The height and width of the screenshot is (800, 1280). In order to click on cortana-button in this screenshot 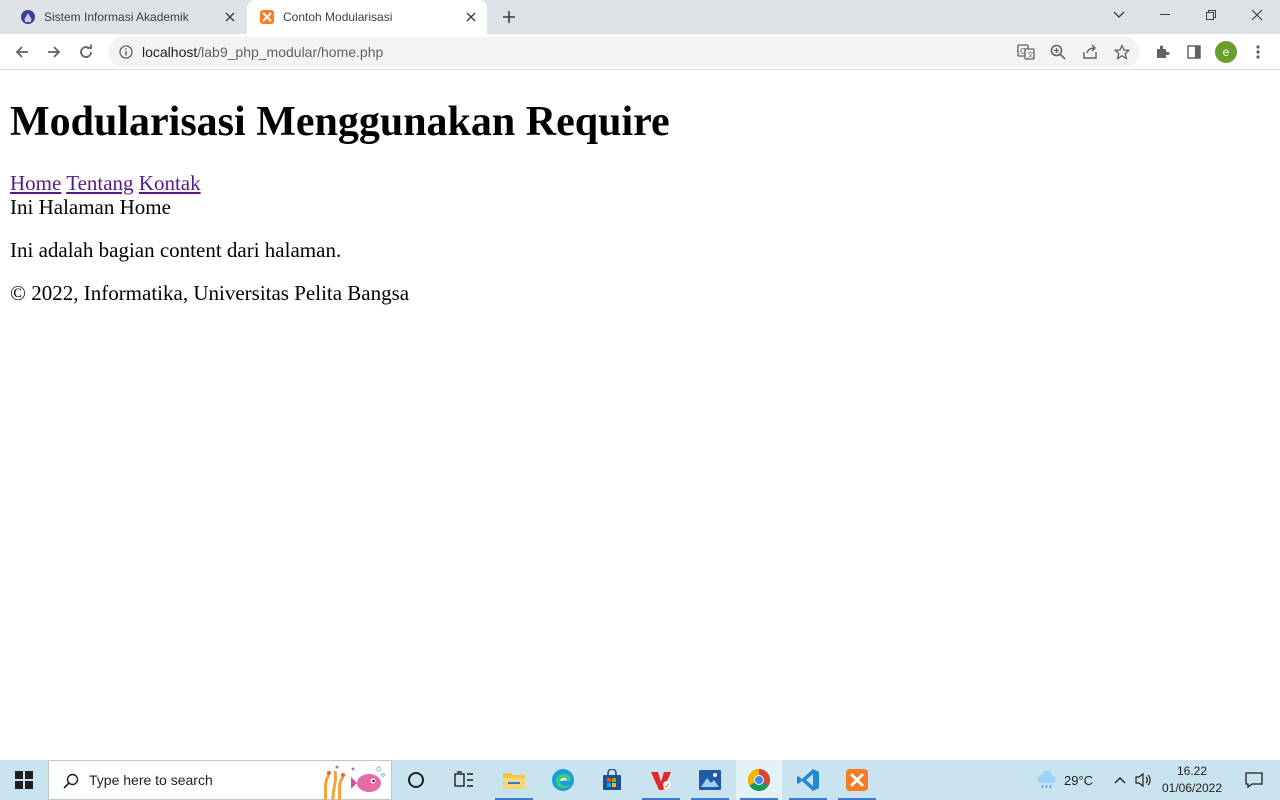, I will do `click(416, 780)`.